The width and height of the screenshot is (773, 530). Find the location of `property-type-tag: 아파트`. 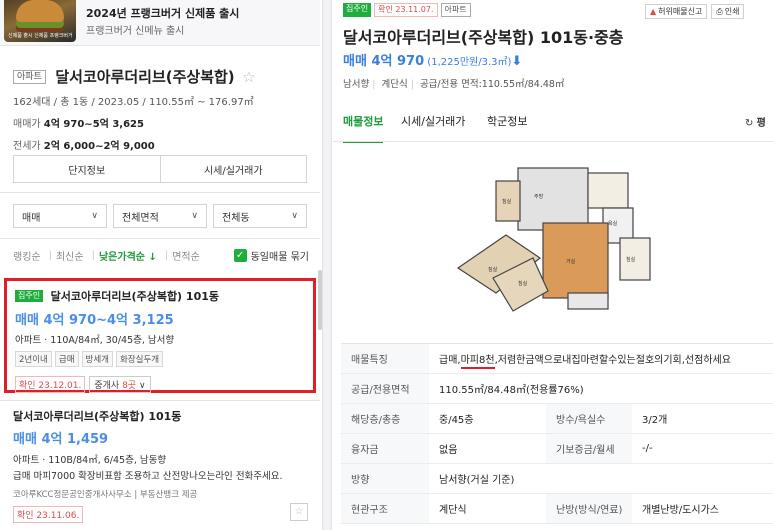

property-type-tag: 아파트 is located at coordinates (455, 10).